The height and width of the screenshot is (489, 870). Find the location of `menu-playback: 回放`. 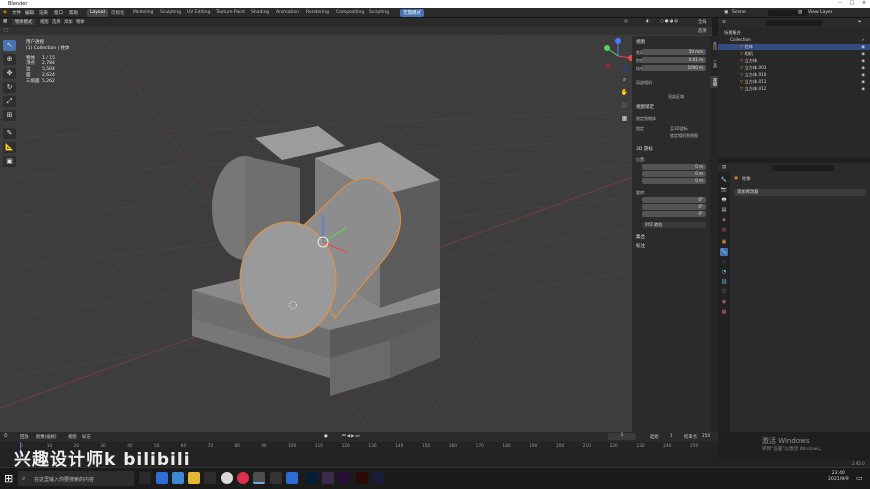

menu-playback: 回放 is located at coordinates (24, 437).